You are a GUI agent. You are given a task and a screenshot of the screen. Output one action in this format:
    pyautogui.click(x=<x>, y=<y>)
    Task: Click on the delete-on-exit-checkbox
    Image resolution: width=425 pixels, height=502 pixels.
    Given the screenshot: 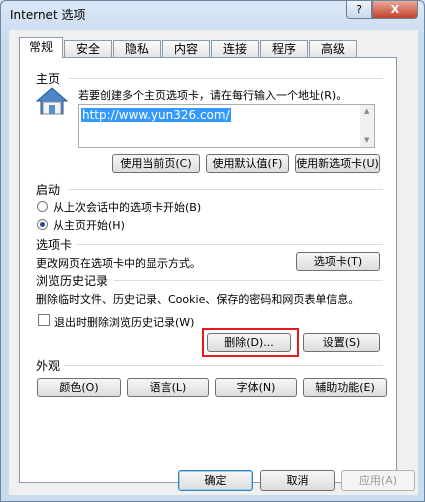 What is the action you would take?
    pyautogui.click(x=44, y=320)
    